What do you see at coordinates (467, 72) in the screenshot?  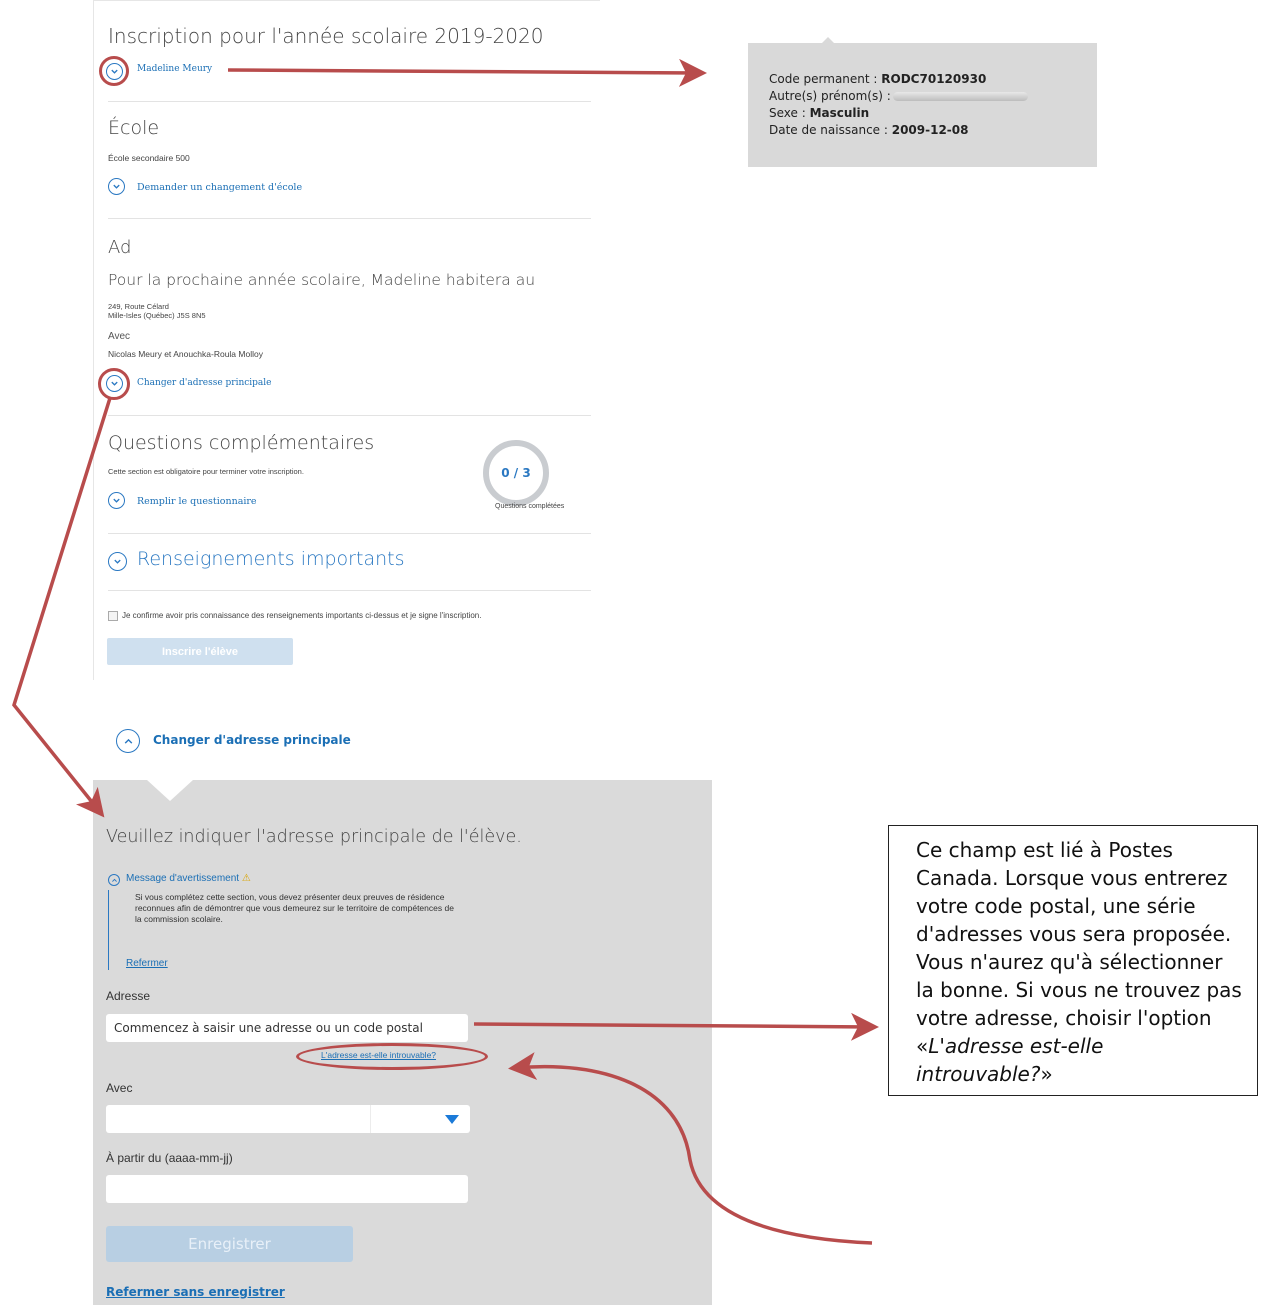 I see `arrow-to-info-box` at bounding box center [467, 72].